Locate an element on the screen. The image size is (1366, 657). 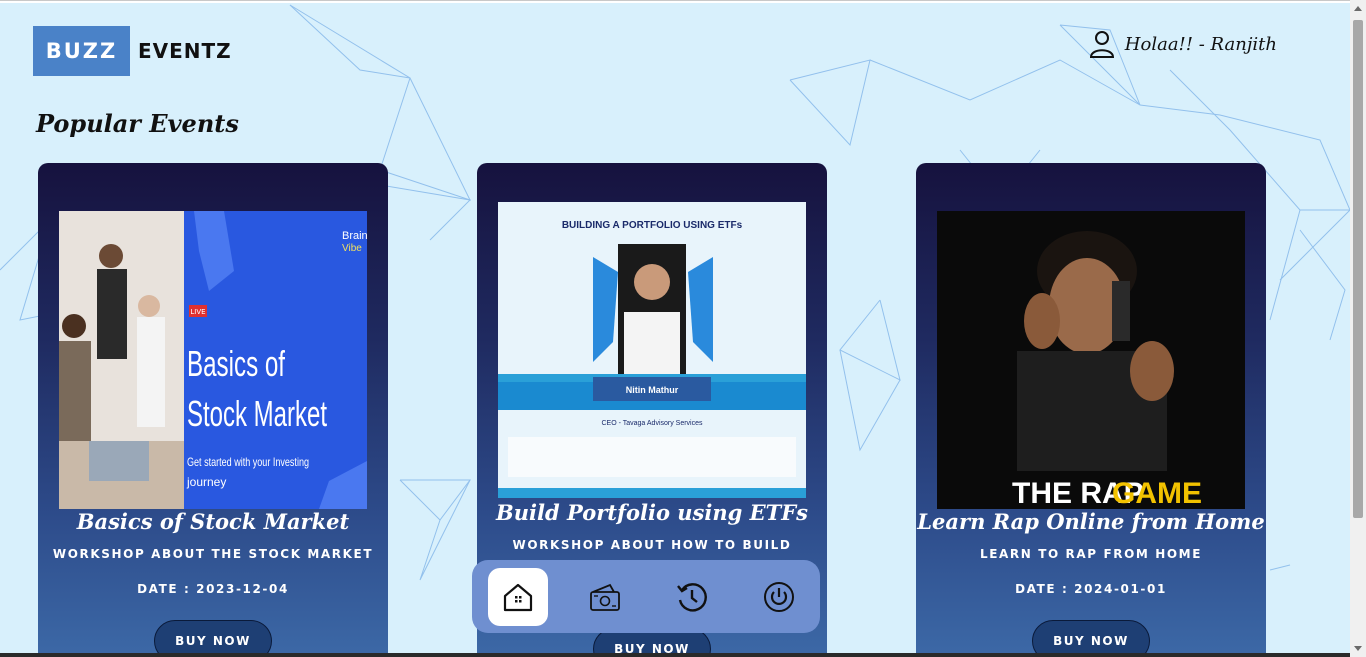
event-poster-image: THE RAP GAME is located at coordinates (1091, 360).